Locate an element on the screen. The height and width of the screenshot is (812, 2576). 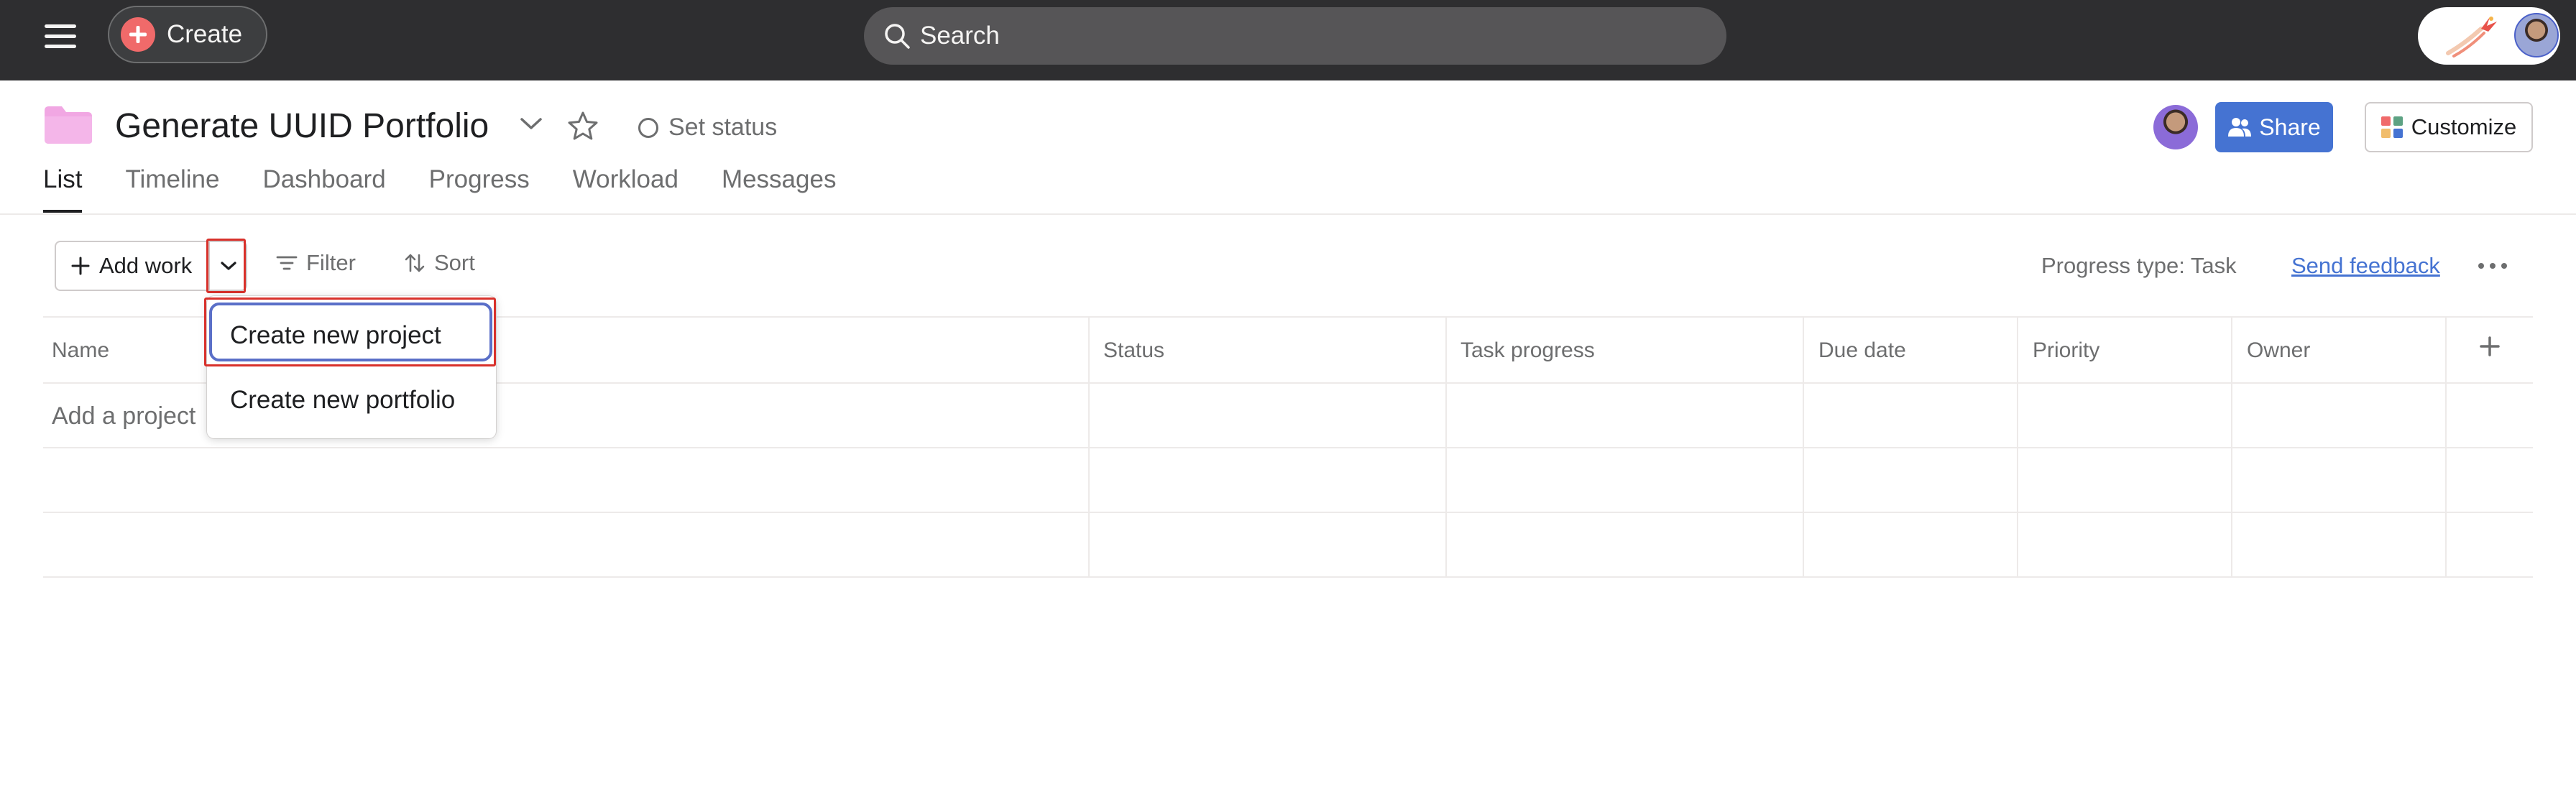
column-header-name: Name is located at coordinates (80, 351).